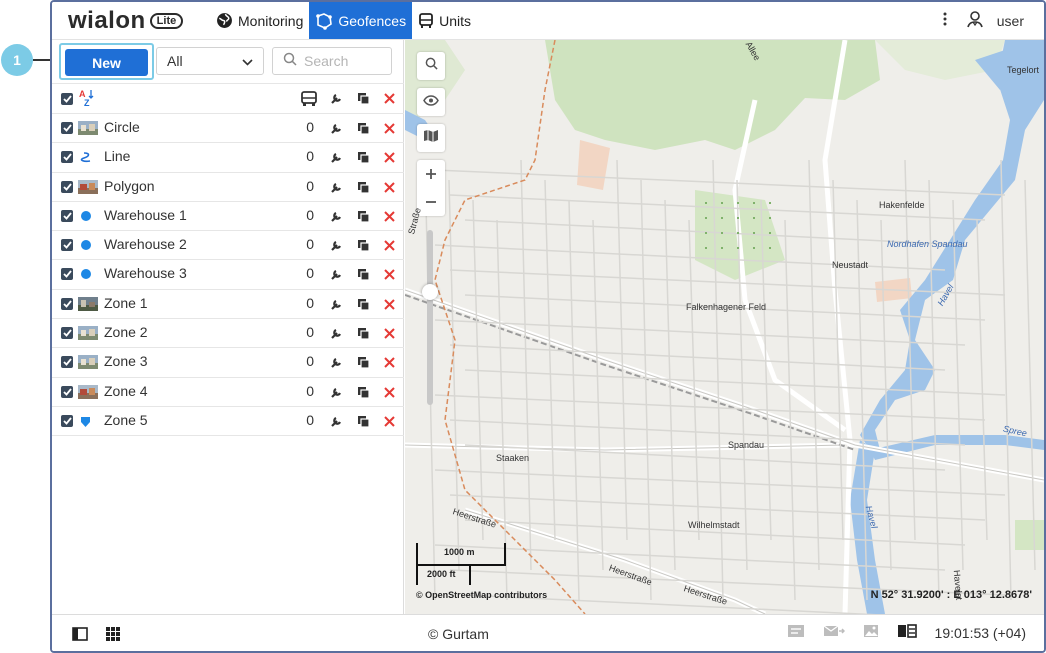  Describe the element at coordinates (145, 273) in the screenshot. I see `geofence-name: Warehouse 3` at that location.